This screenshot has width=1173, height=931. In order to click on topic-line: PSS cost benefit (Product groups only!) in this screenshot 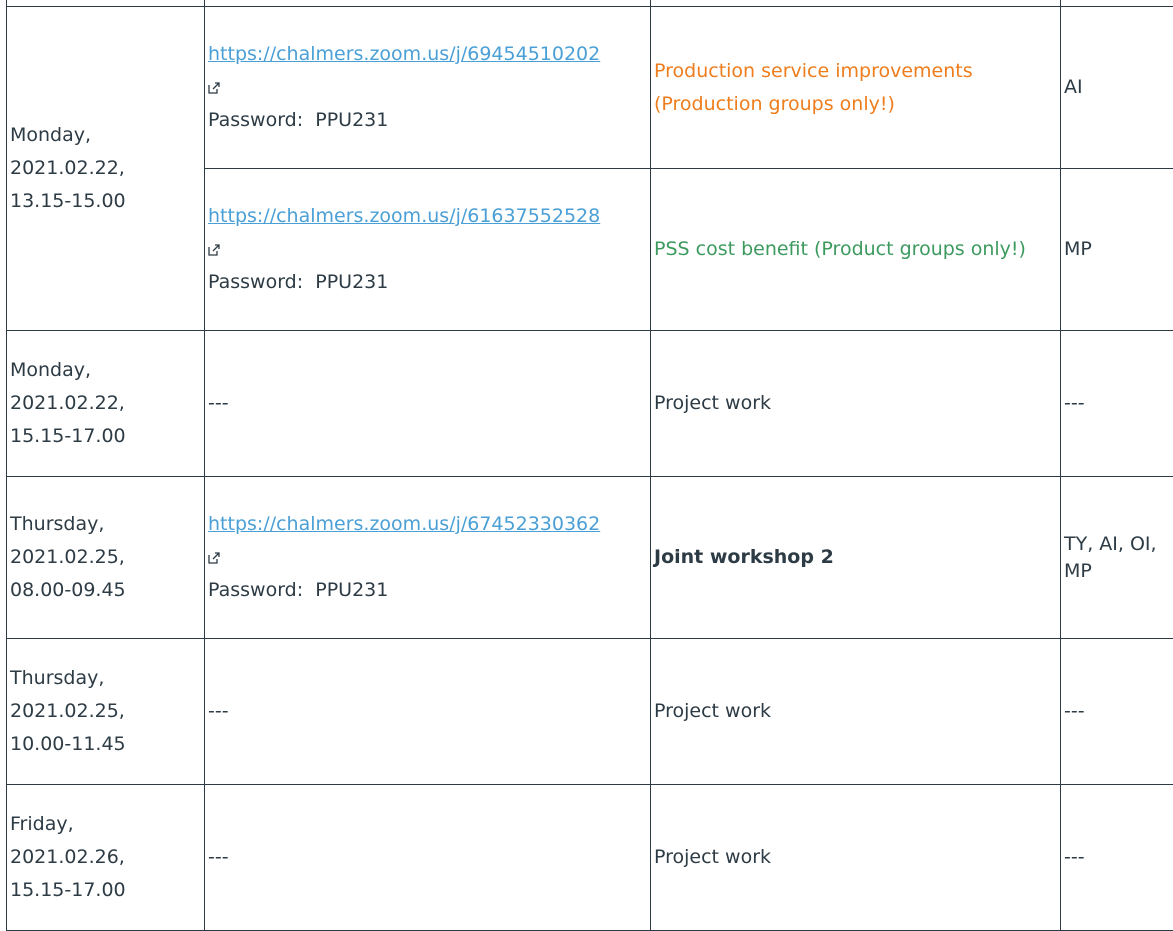, I will do `click(840, 249)`.